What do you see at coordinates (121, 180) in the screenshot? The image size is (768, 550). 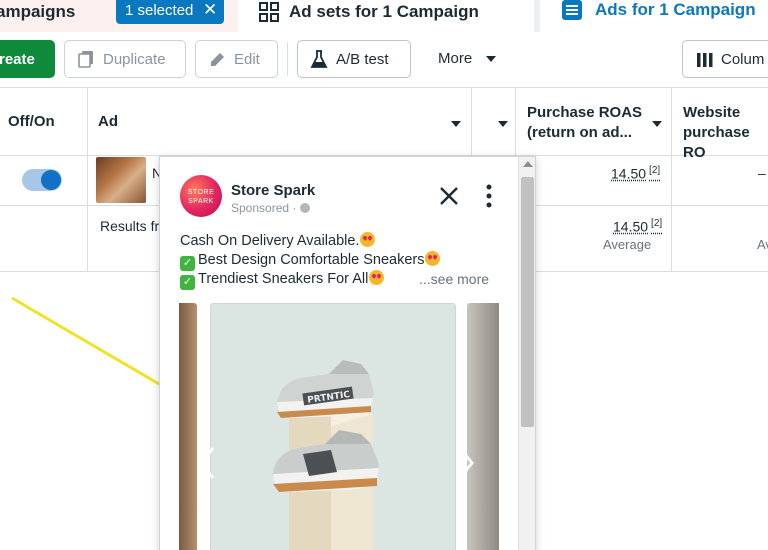 I see `ad-thumbnail` at bounding box center [121, 180].